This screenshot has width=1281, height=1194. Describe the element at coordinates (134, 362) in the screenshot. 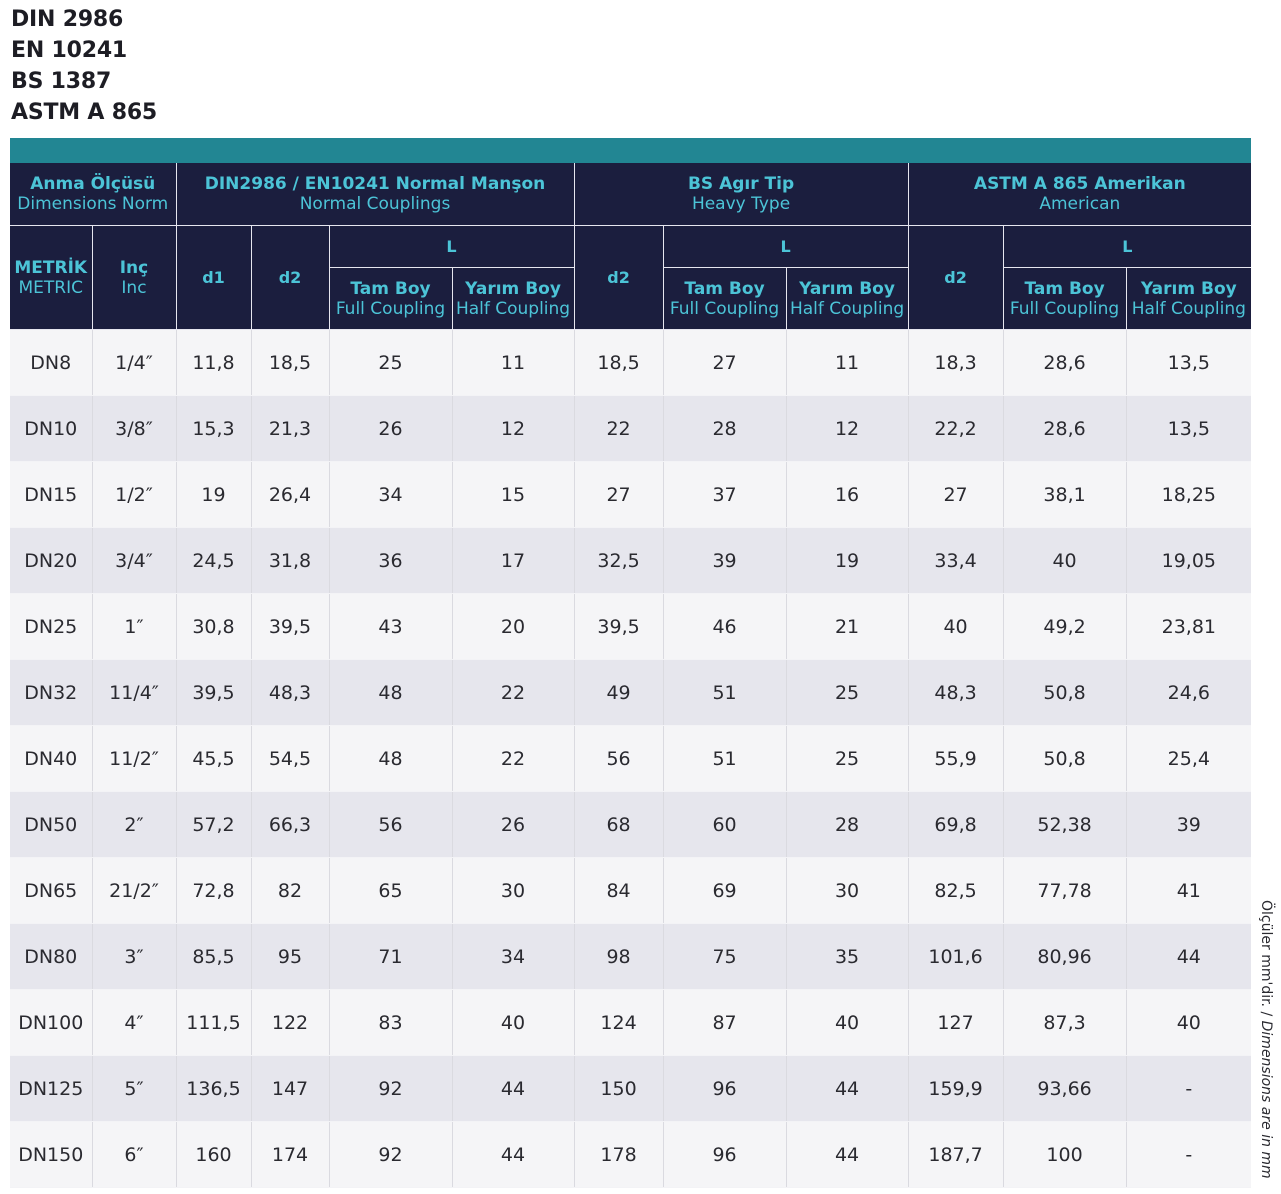

I see `table-cell: 1/4″` at that location.